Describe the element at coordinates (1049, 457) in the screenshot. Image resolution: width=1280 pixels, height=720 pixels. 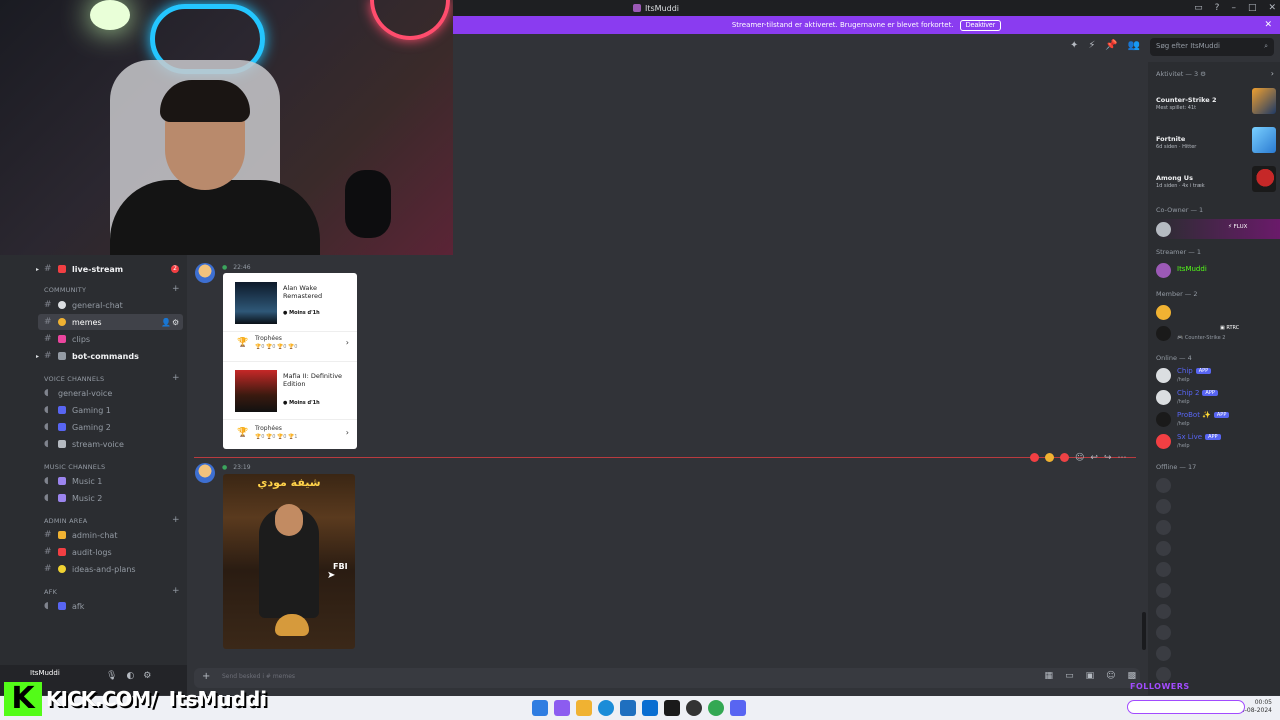
I see `laugh-reaction-icon` at that location.